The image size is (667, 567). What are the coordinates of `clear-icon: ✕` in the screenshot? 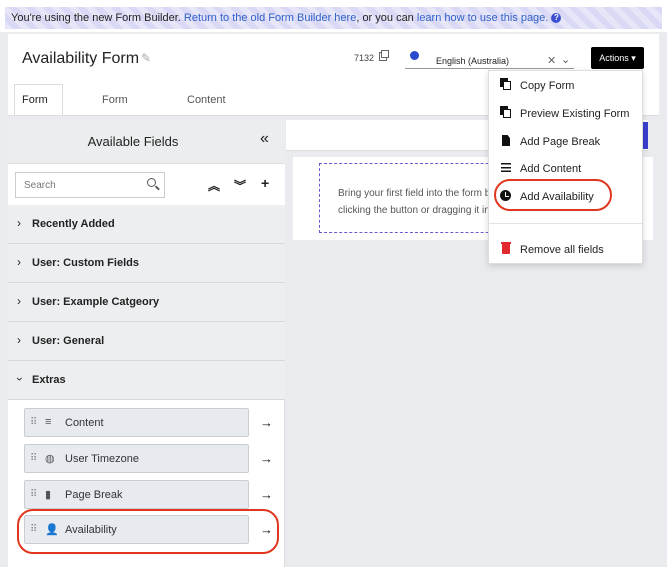 It's located at (551, 60).